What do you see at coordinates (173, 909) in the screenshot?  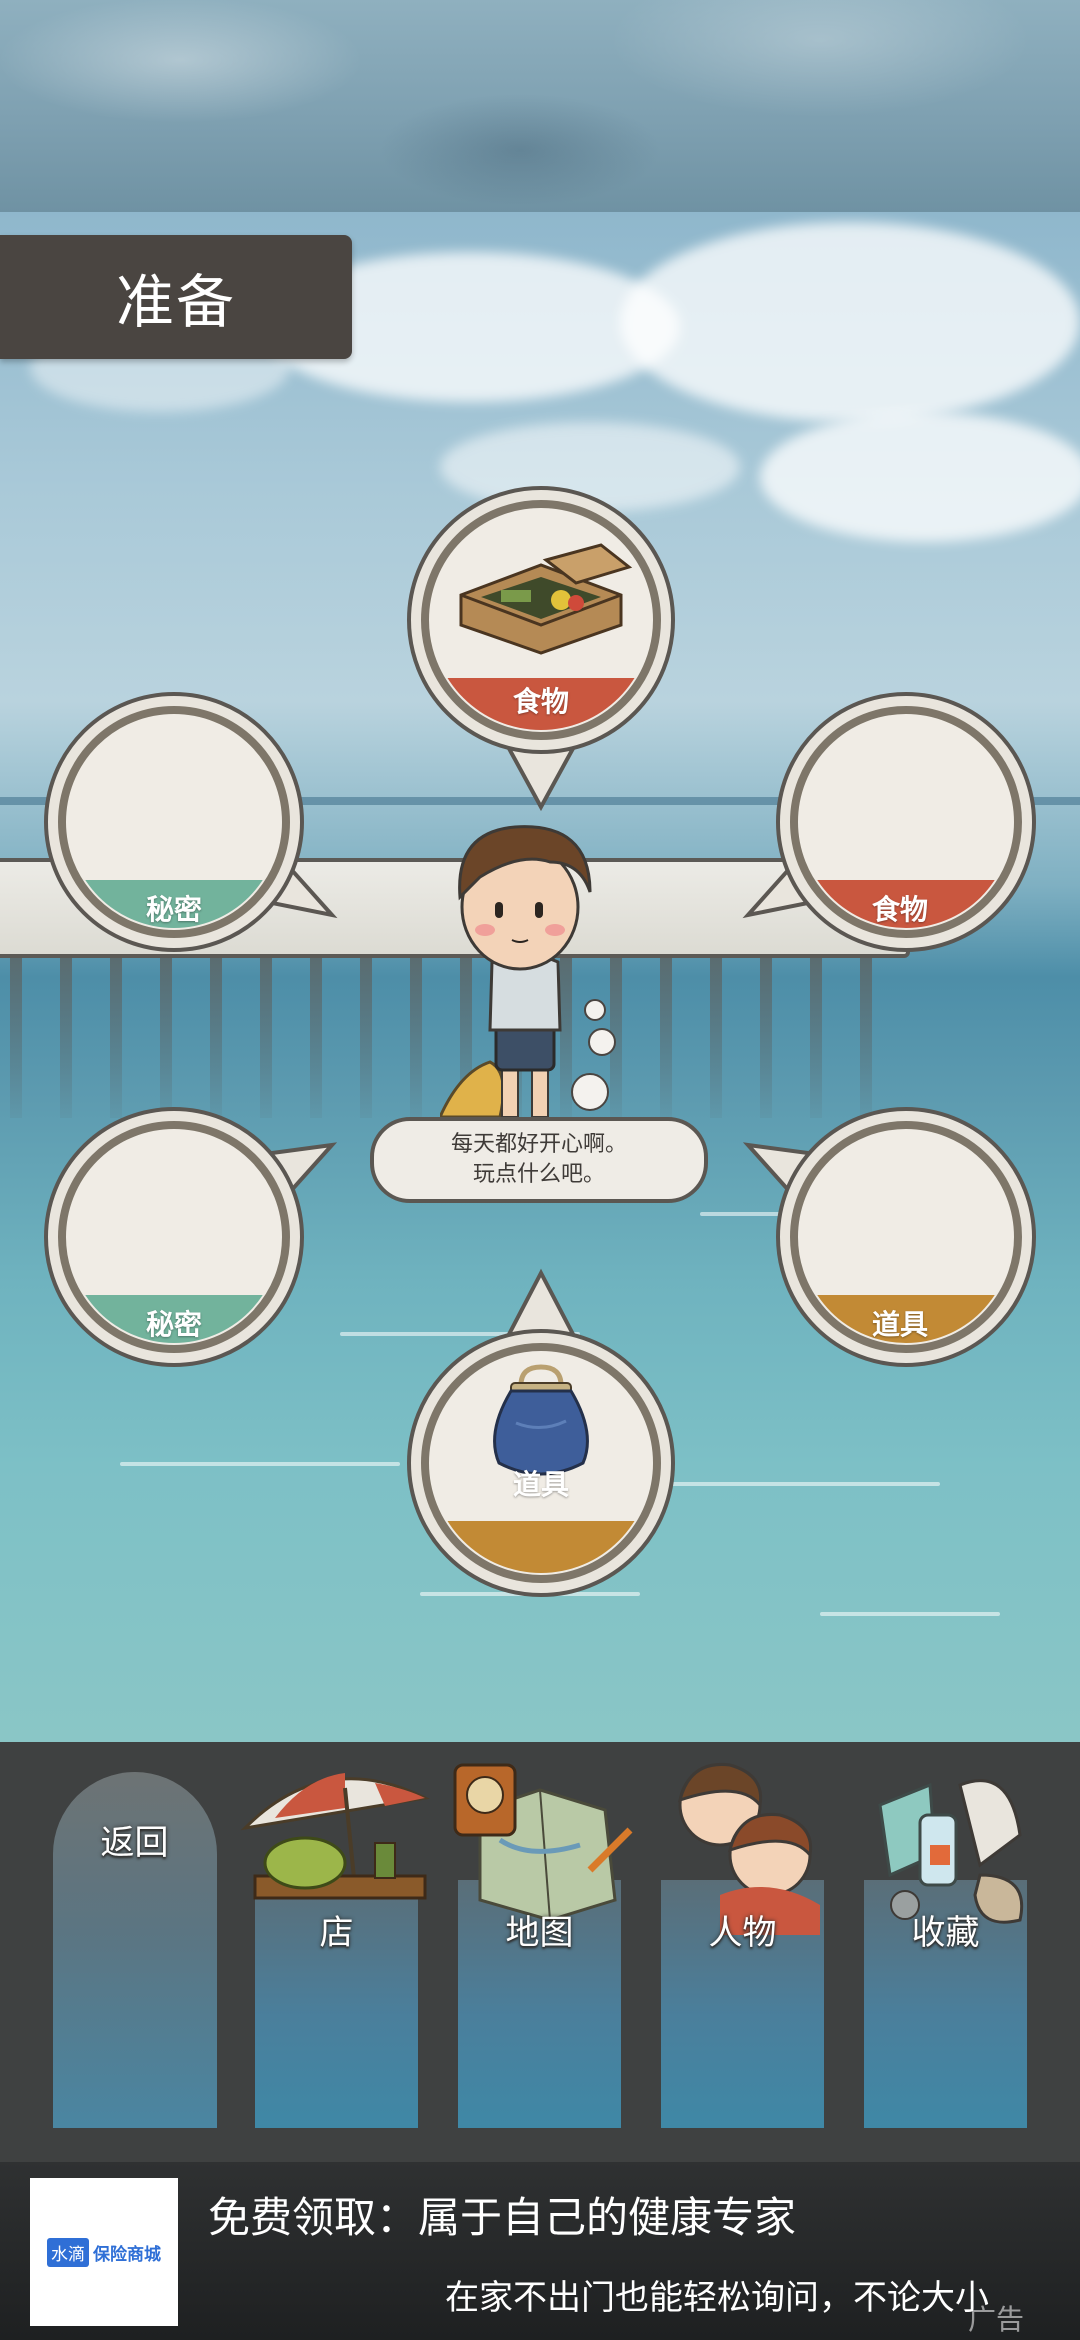 I see `slot-secret-upper-left-label: 秘密` at bounding box center [173, 909].